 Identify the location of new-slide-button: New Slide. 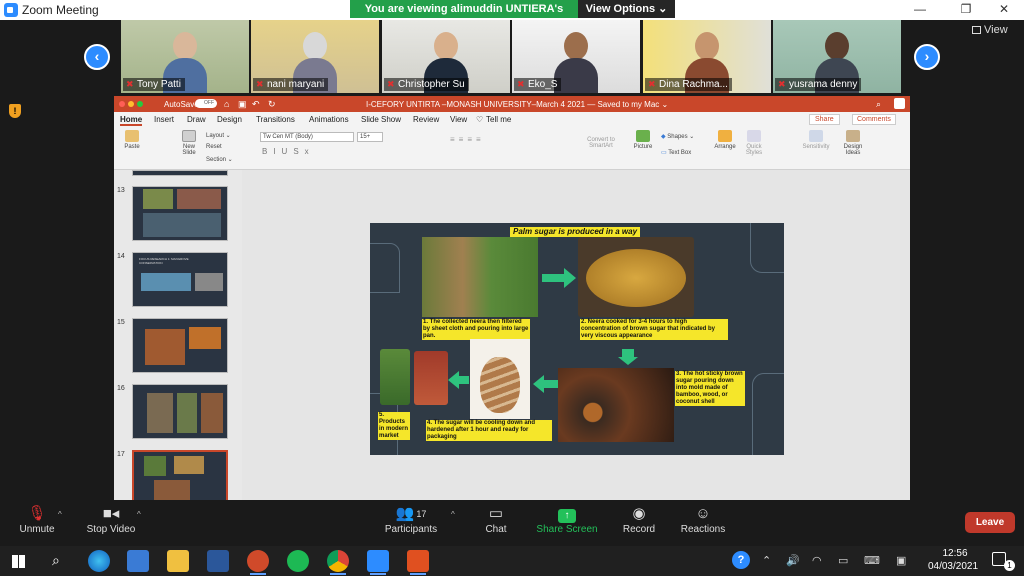
(189, 143).